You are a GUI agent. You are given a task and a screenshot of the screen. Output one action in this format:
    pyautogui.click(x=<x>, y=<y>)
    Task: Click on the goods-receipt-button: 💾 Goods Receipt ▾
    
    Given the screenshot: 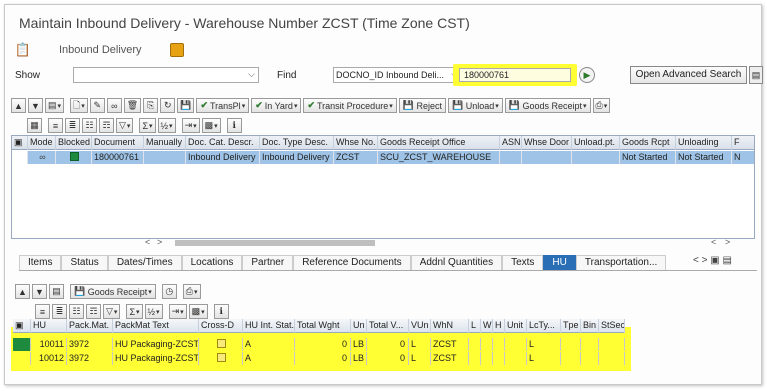 What is the action you would take?
    pyautogui.click(x=547, y=105)
    